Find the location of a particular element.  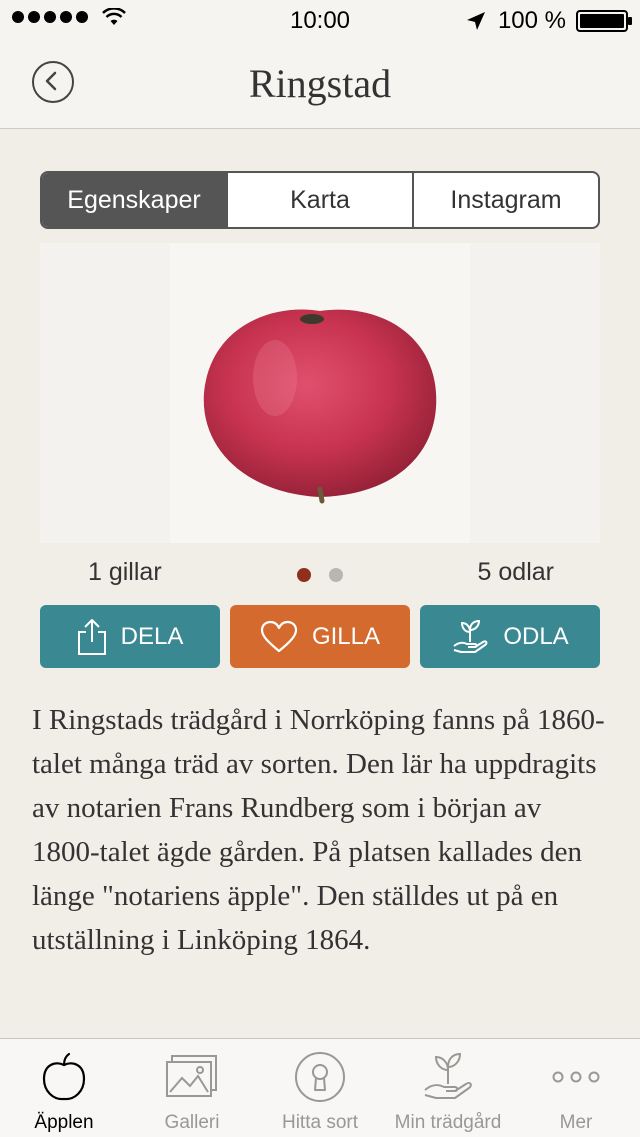

tab-karta: Karta is located at coordinates (319, 200).